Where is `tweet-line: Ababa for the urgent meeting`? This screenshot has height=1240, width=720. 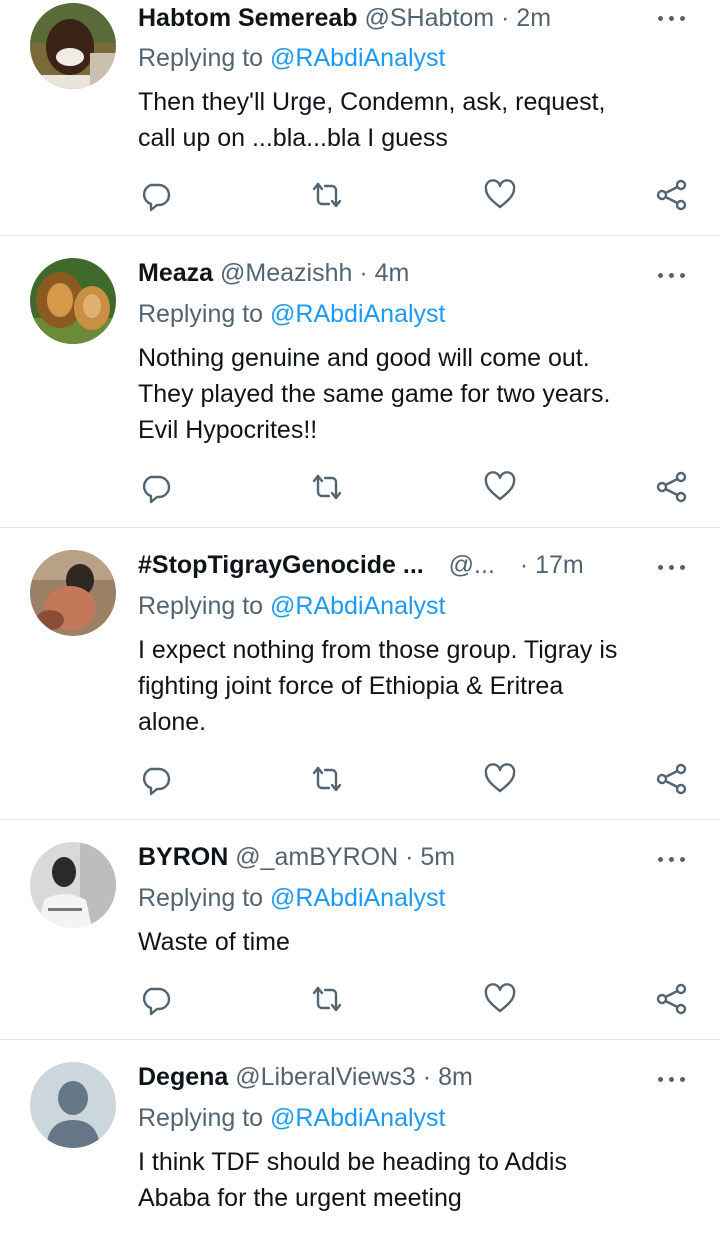 tweet-line: Ababa for the urgent meeting is located at coordinates (300, 1198).